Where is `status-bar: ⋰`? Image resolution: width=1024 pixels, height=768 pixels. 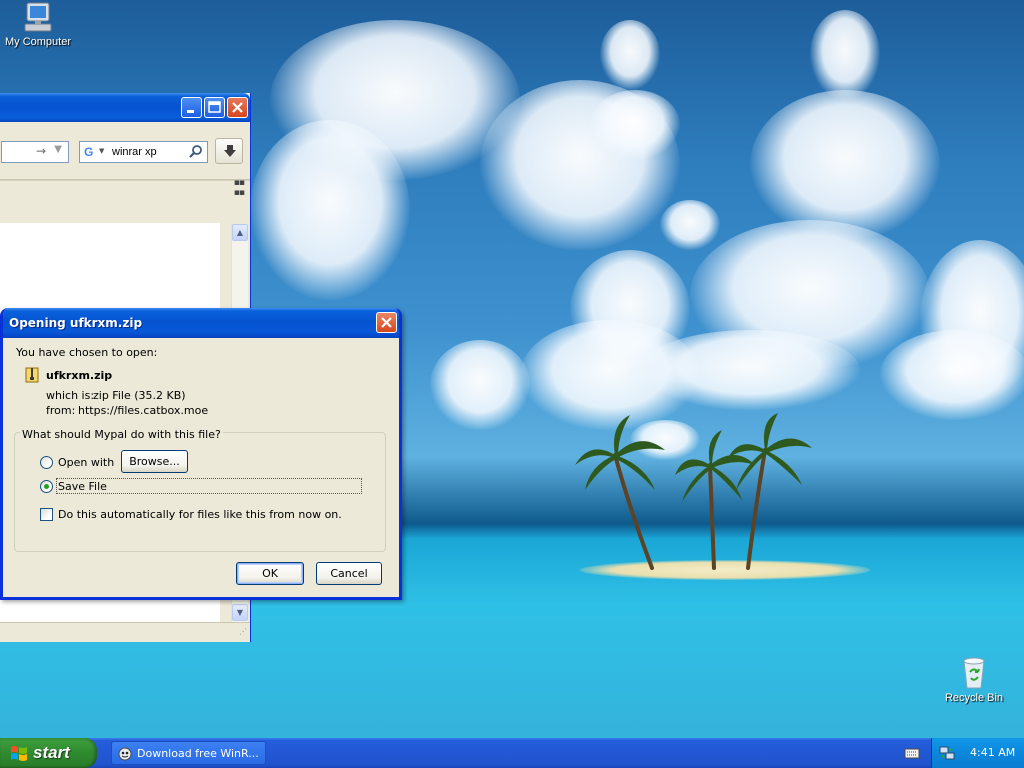
status-bar: ⋰ is located at coordinates (125, 632).